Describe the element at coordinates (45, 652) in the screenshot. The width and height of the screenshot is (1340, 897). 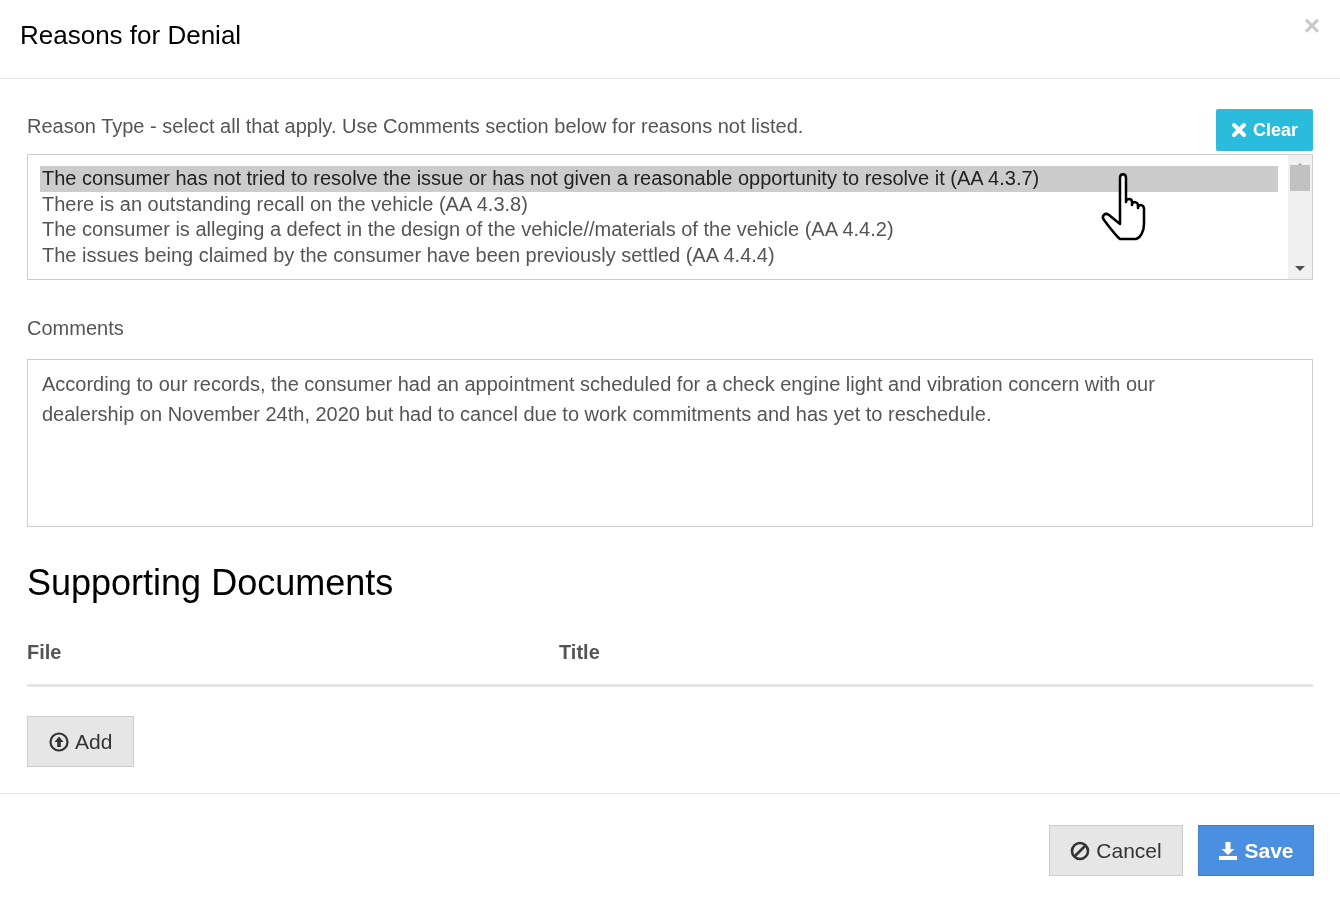
I see `column-header: File` at that location.